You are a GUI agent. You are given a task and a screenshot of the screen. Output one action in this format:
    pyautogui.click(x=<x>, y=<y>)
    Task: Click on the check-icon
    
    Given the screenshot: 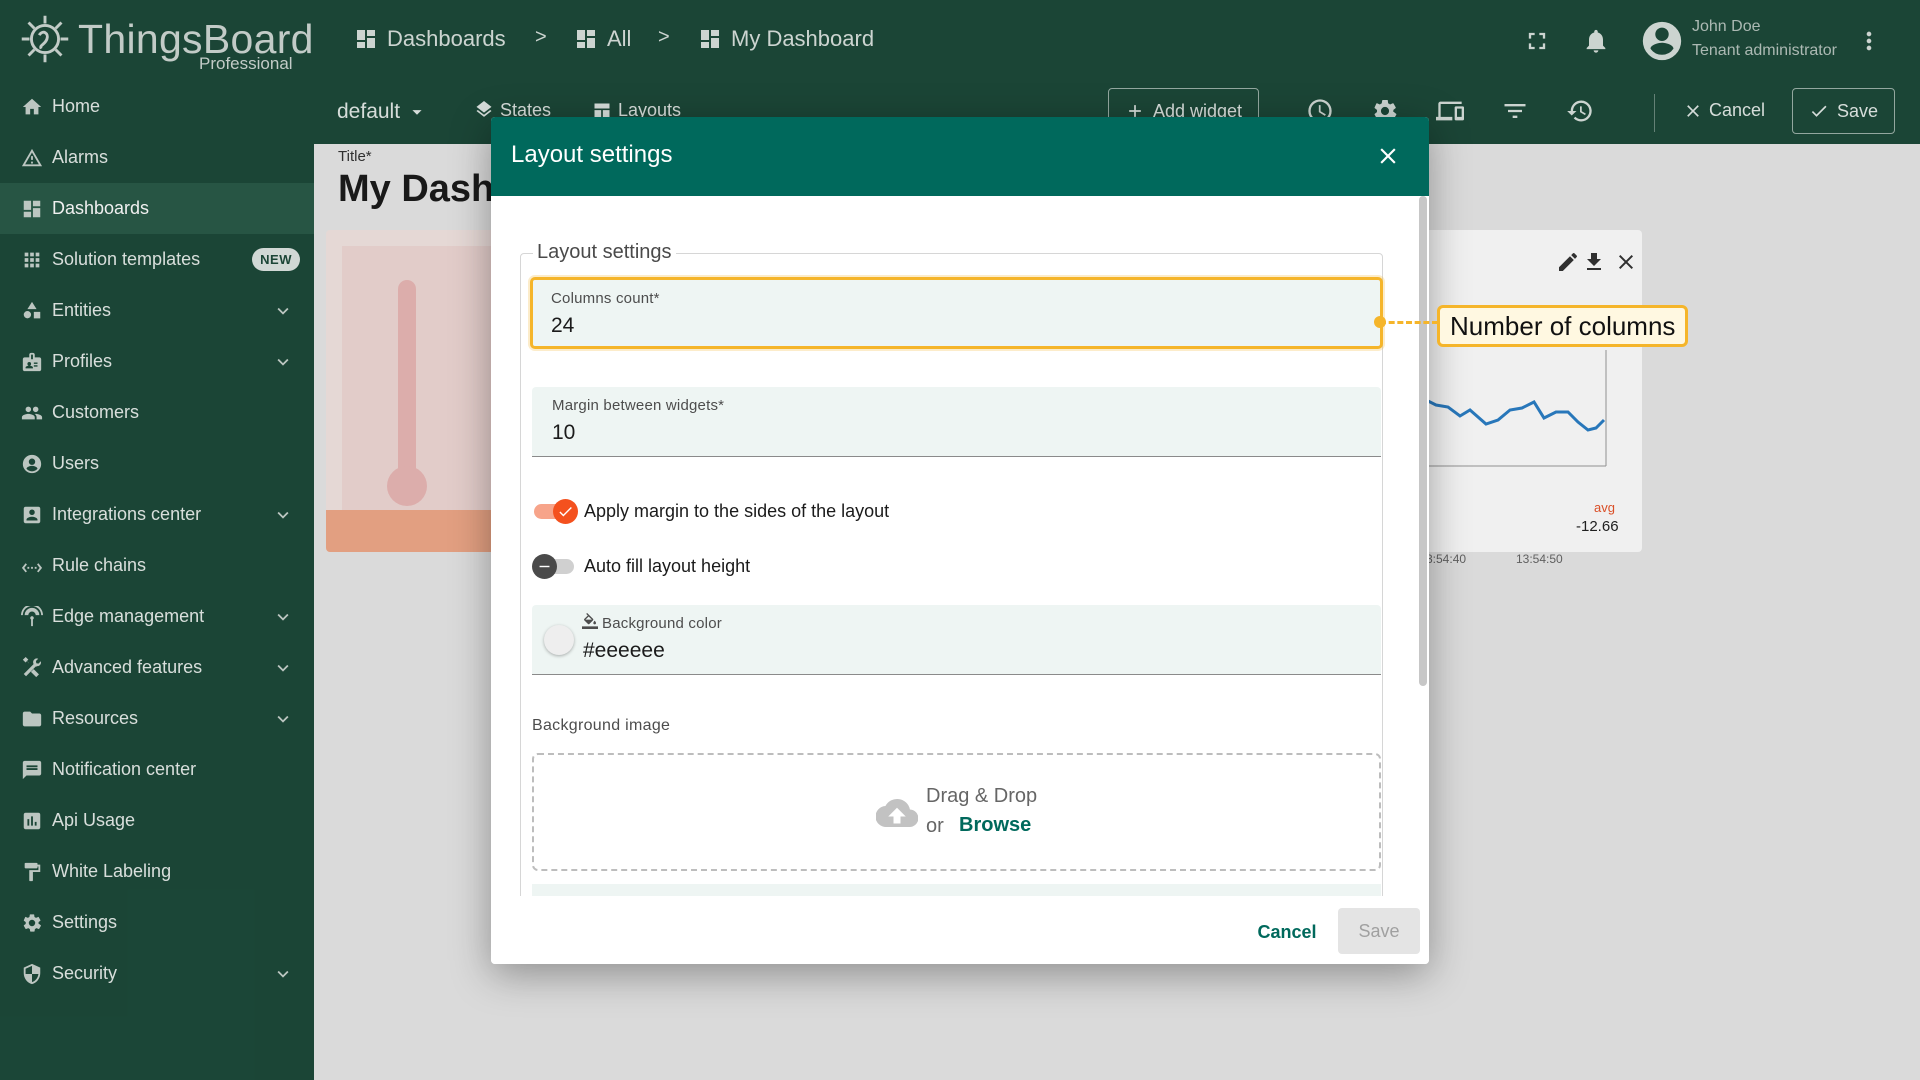 What is the action you would take?
    pyautogui.click(x=565, y=511)
    